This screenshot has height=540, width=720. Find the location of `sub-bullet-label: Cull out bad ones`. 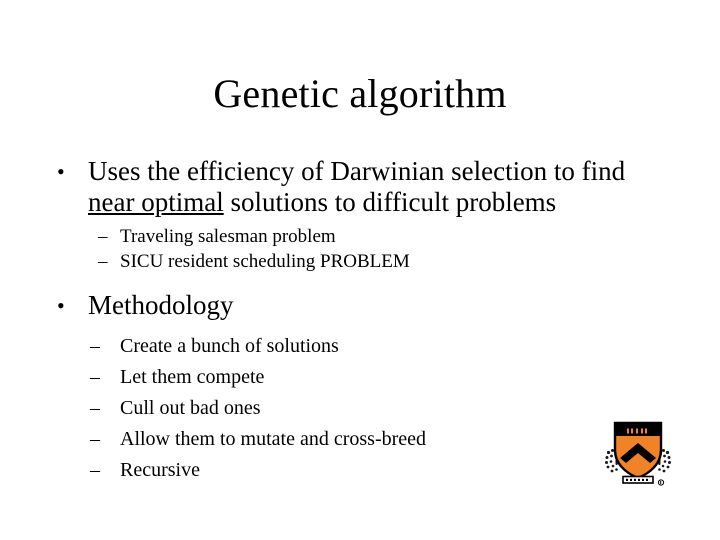

sub-bullet-label: Cull out bad ones is located at coordinates (190, 408).